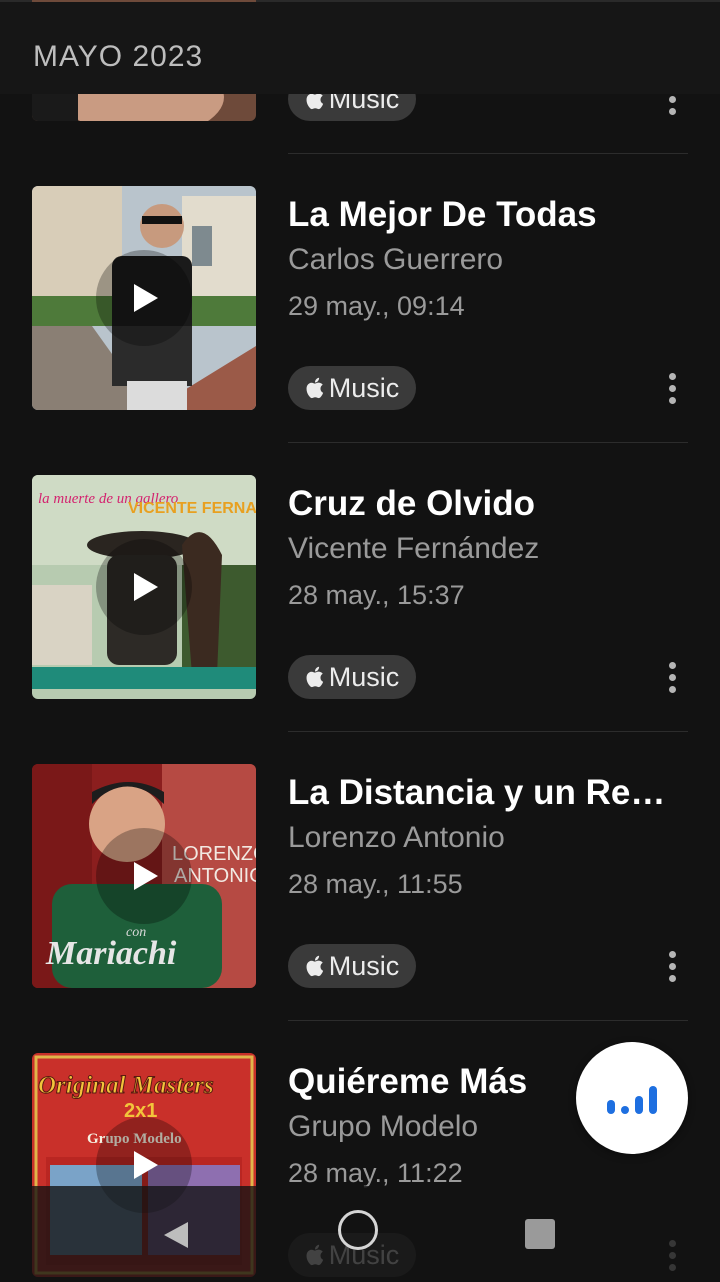  What do you see at coordinates (146, 1165) in the screenshot?
I see `play-icon` at bounding box center [146, 1165].